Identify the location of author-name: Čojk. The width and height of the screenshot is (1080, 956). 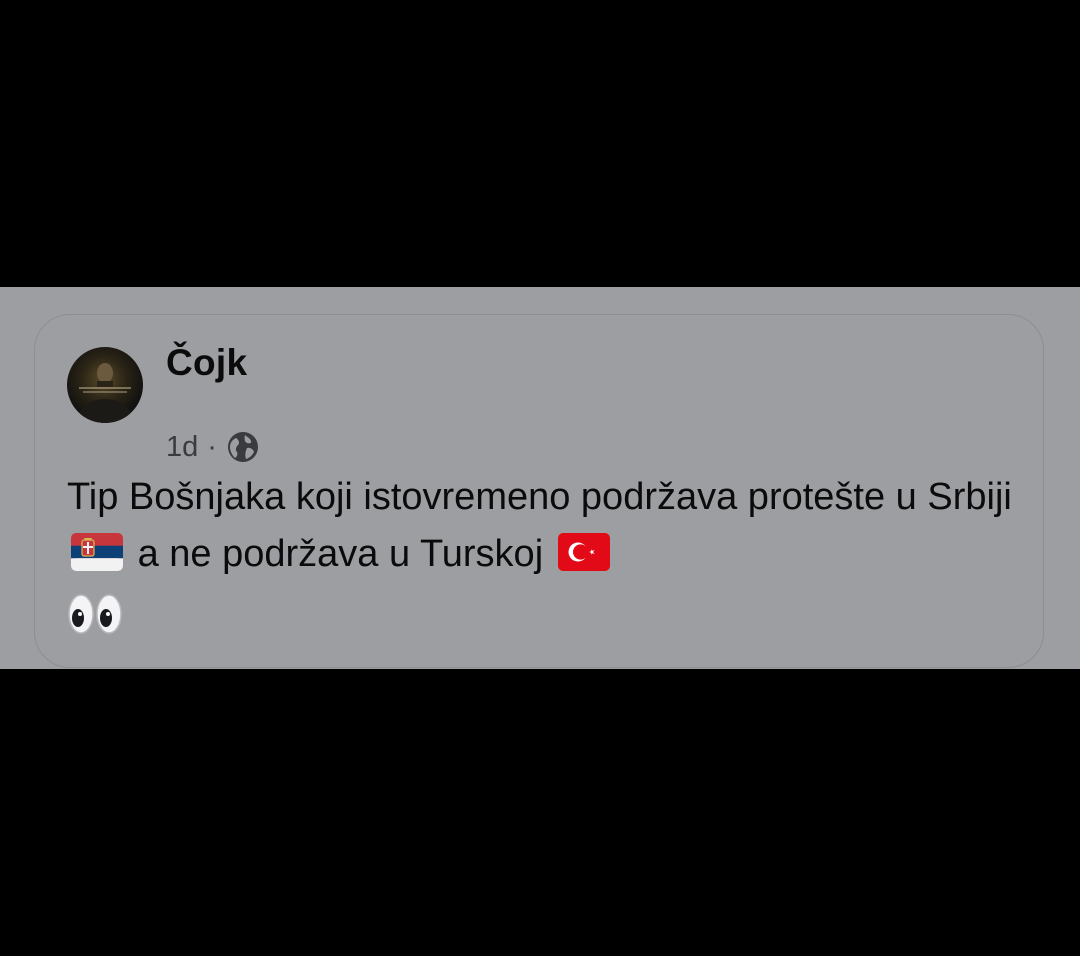
(206, 363).